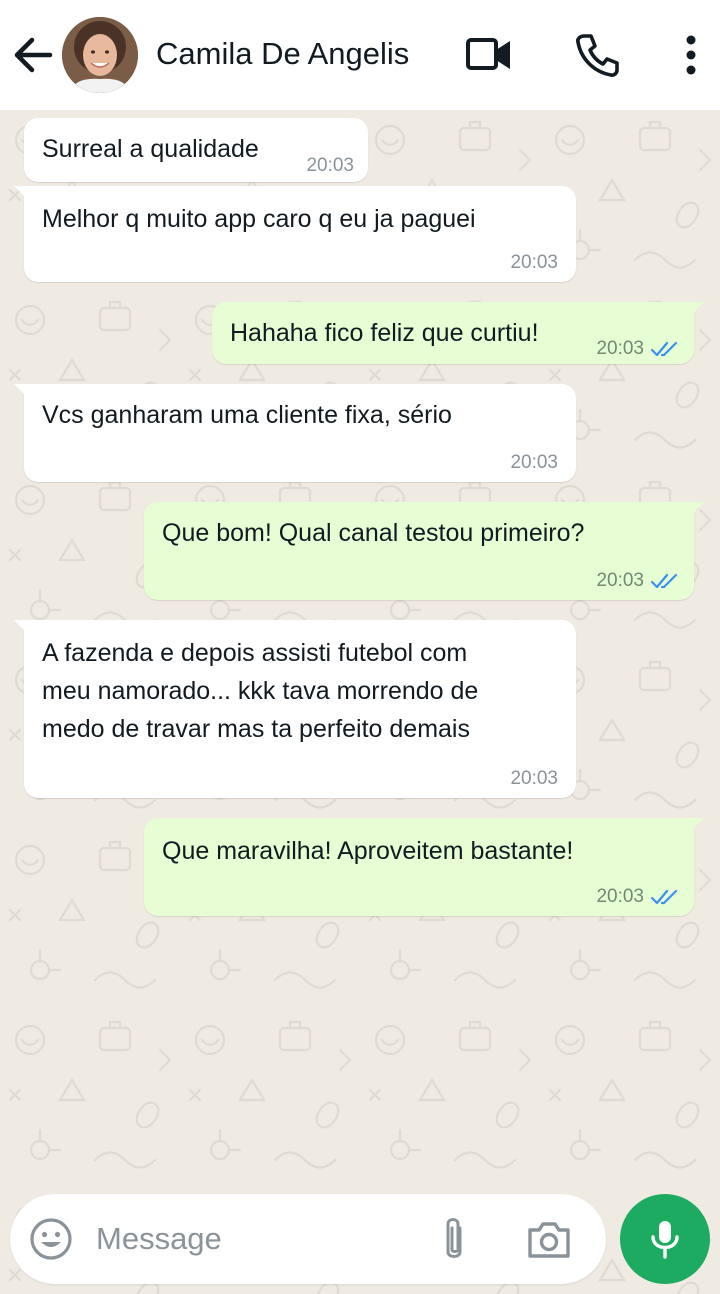 The width and height of the screenshot is (720, 1294). I want to click on message-bubble-incoming: Surreal a qualidade 20:03, so click(196, 150).